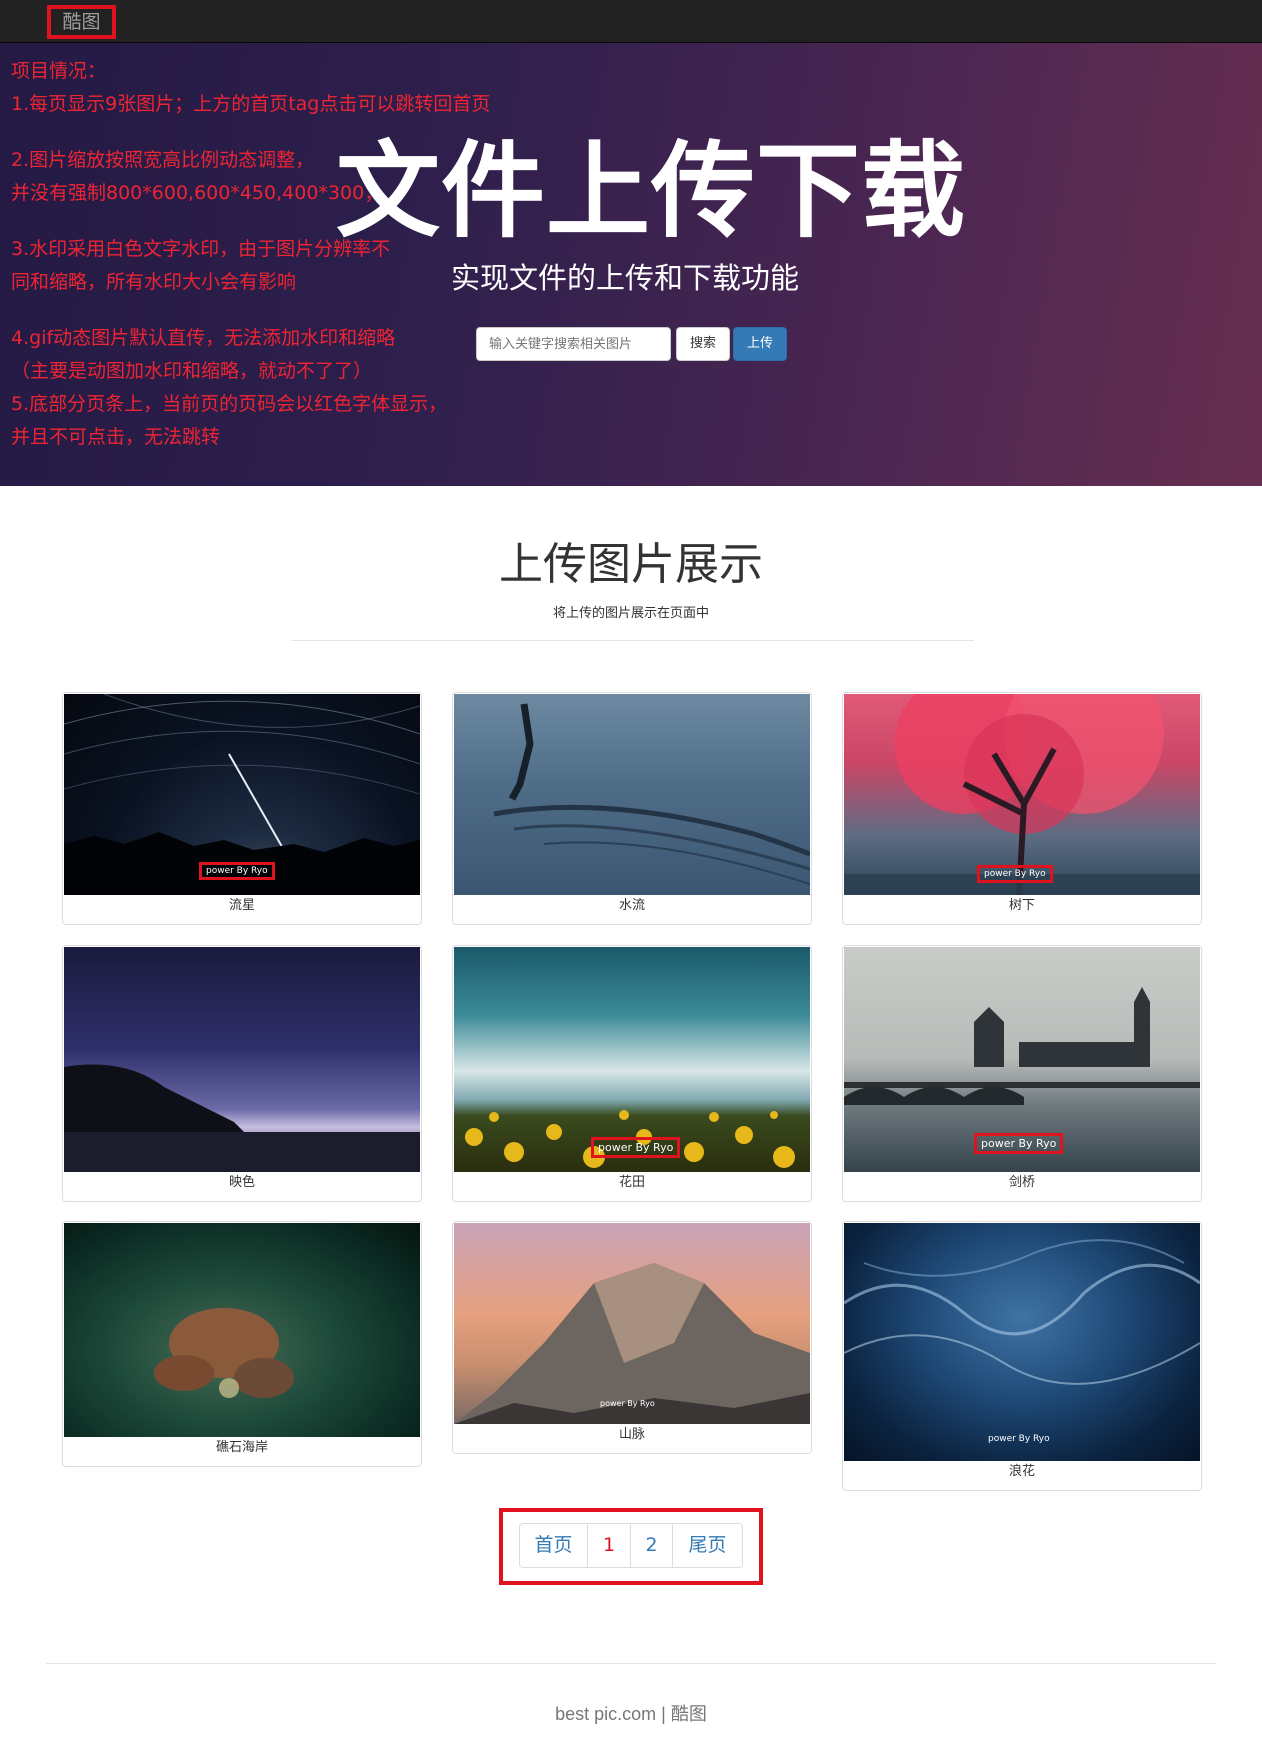 This screenshot has height=1762, width=1262. What do you see at coordinates (652, 1545) in the screenshot?
I see `pagination-page: 2` at bounding box center [652, 1545].